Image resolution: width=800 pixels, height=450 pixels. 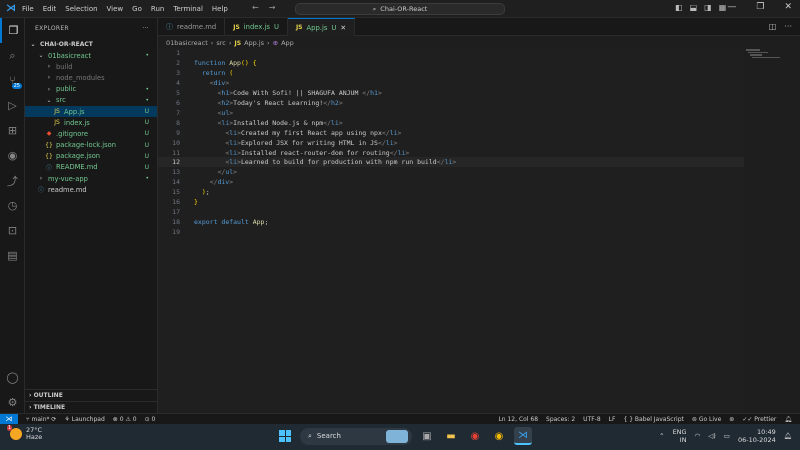 I want to click on file-tree-item: › public •, so click(x=91, y=89).